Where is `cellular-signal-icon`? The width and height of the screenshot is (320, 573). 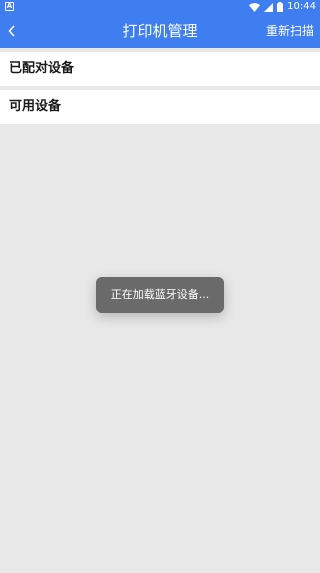 cellular-signal-icon is located at coordinates (269, 7).